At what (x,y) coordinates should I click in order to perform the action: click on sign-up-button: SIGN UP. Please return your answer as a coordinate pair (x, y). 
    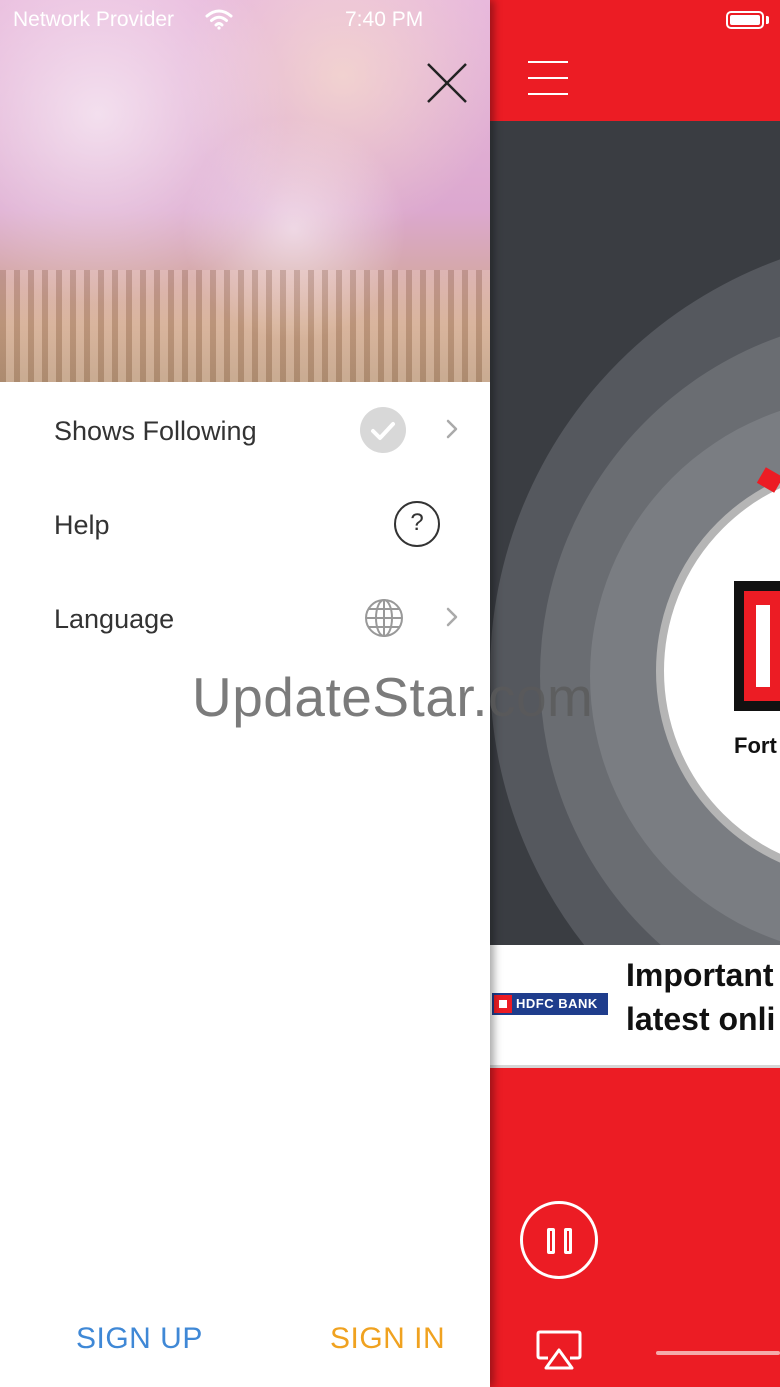
    Looking at the image, I should click on (139, 1339).